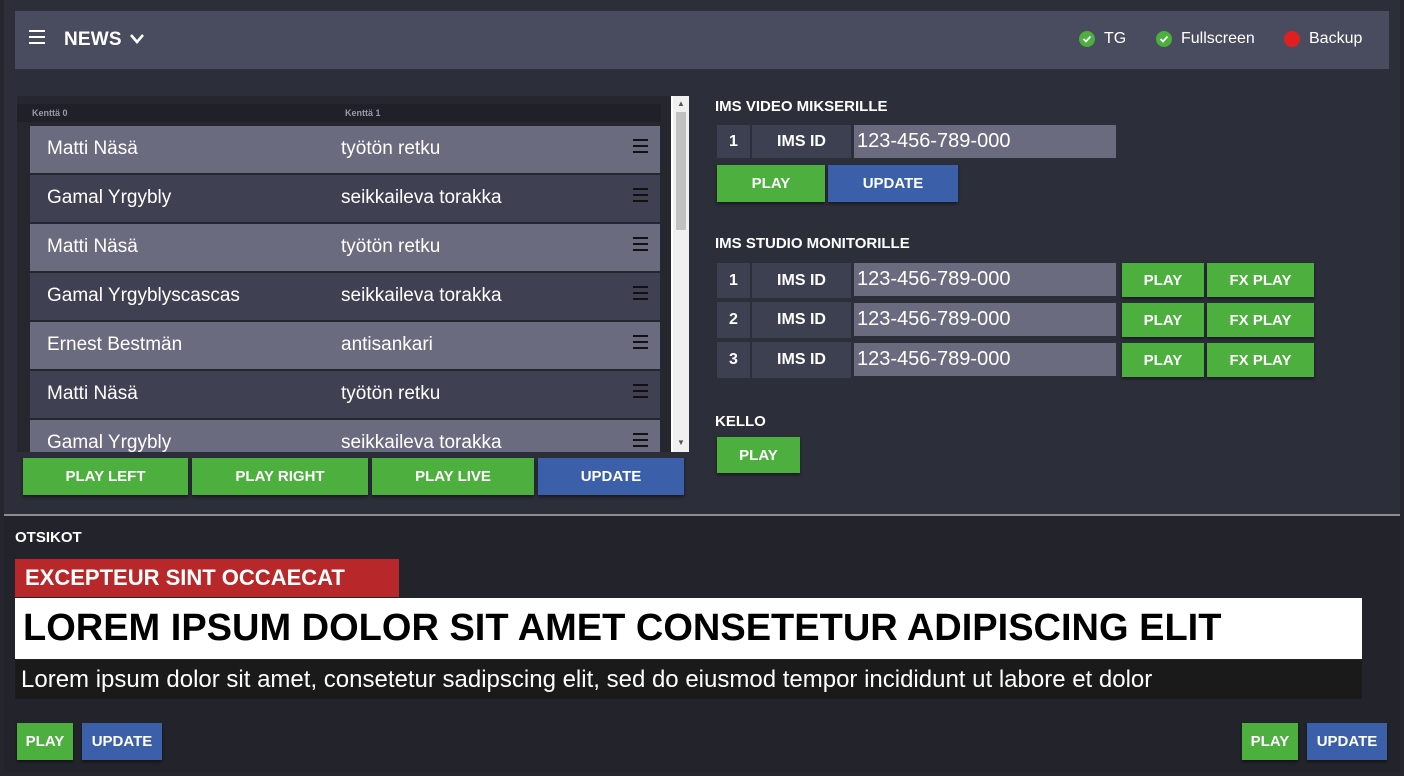 This screenshot has height=776, width=1404. I want to click on top-bar: NEWS TG Fullscreen Backup, so click(702, 40).